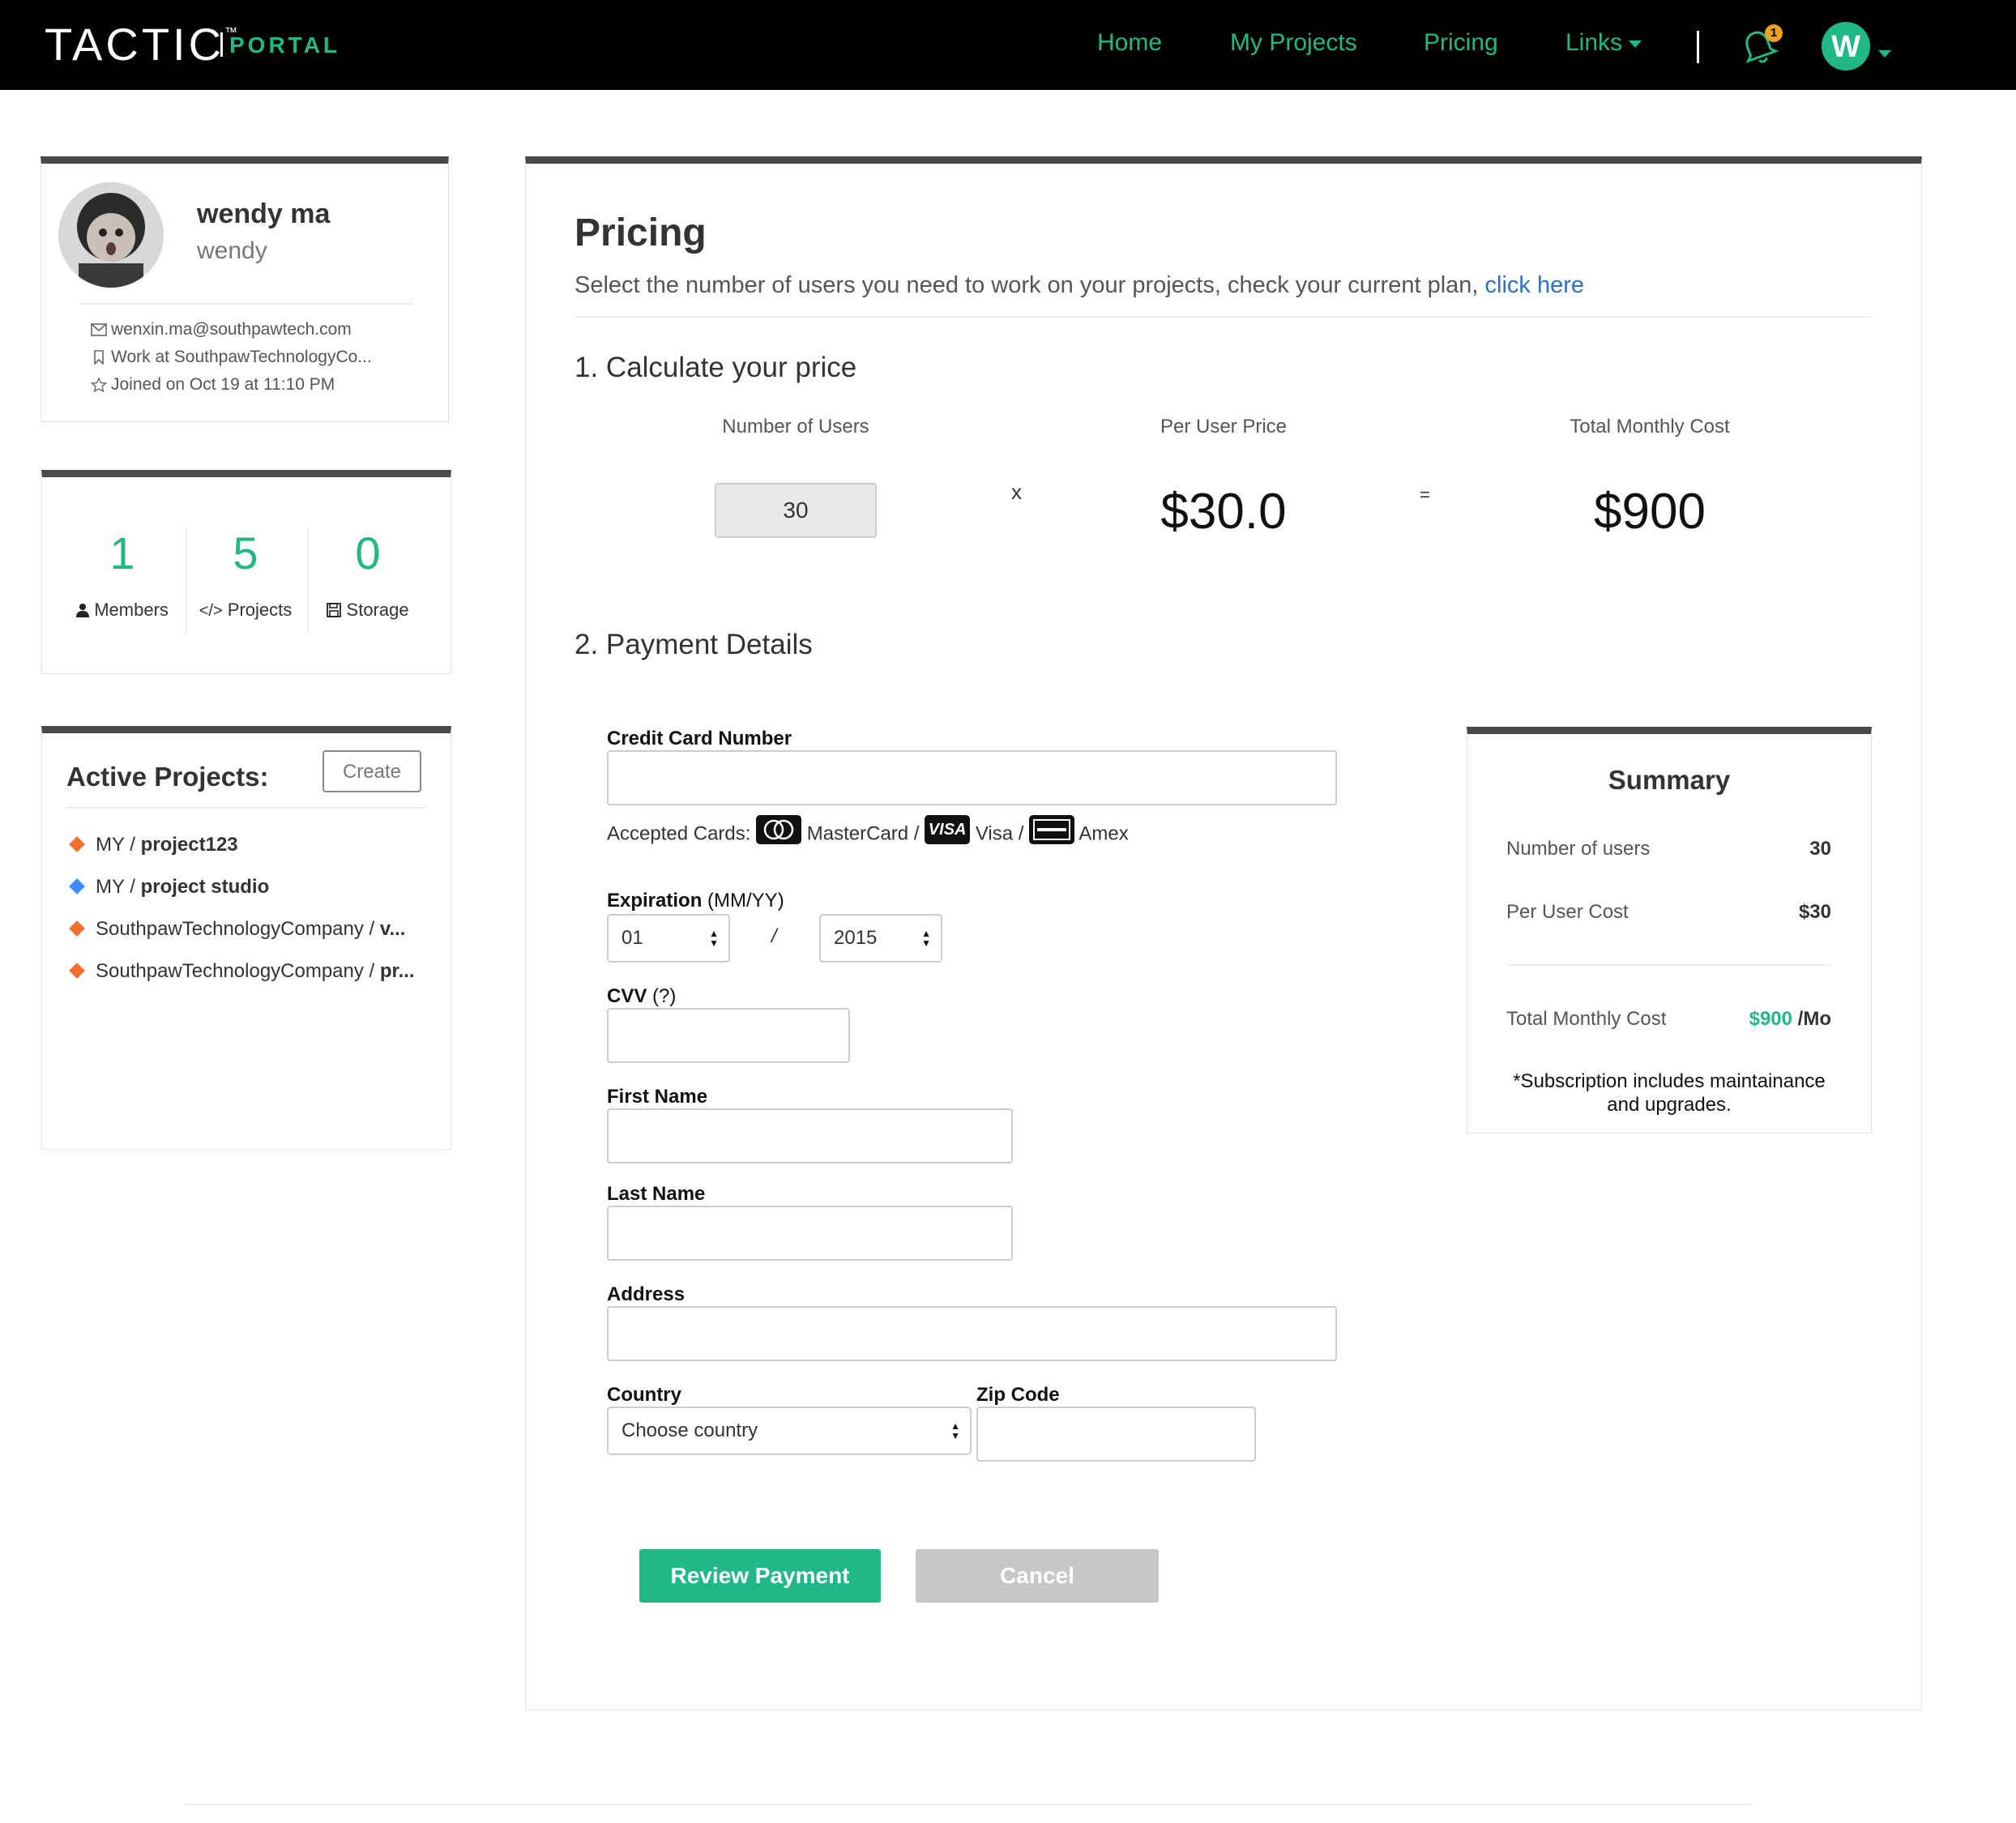 The width and height of the screenshot is (2016, 1823). I want to click on profile-username: wendy, so click(232, 250).